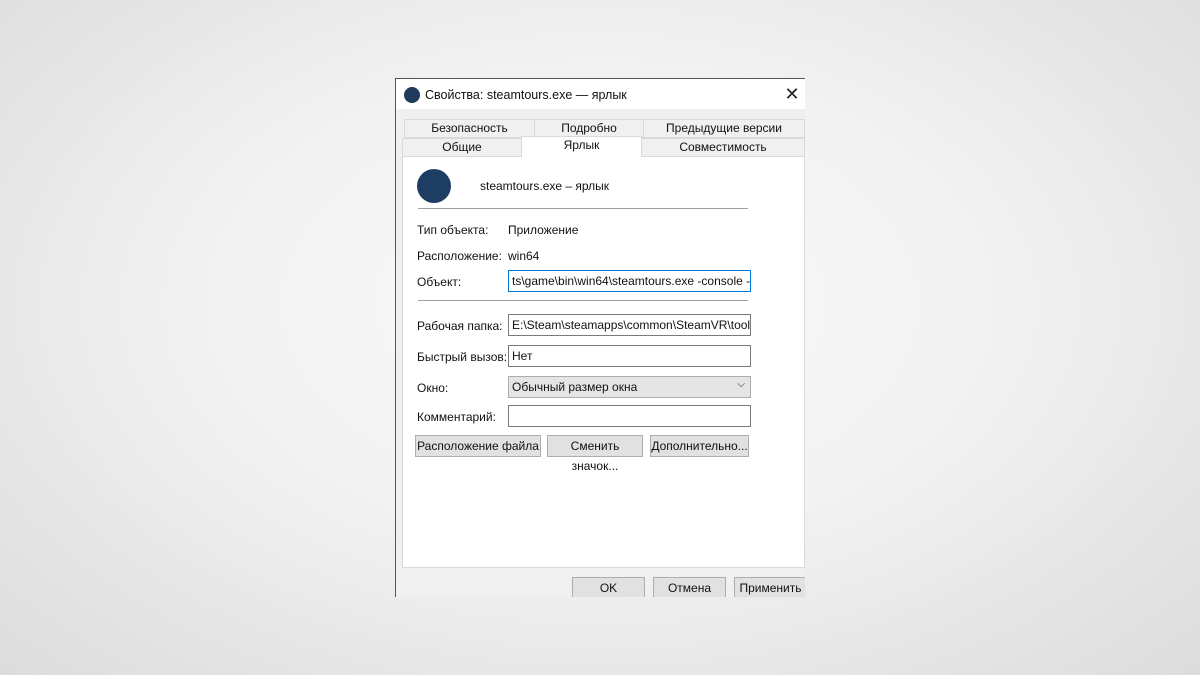 The width and height of the screenshot is (1200, 675). What do you see at coordinates (433, 388) in the screenshot?
I see `window-label: Окно:` at bounding box center [433, 388].